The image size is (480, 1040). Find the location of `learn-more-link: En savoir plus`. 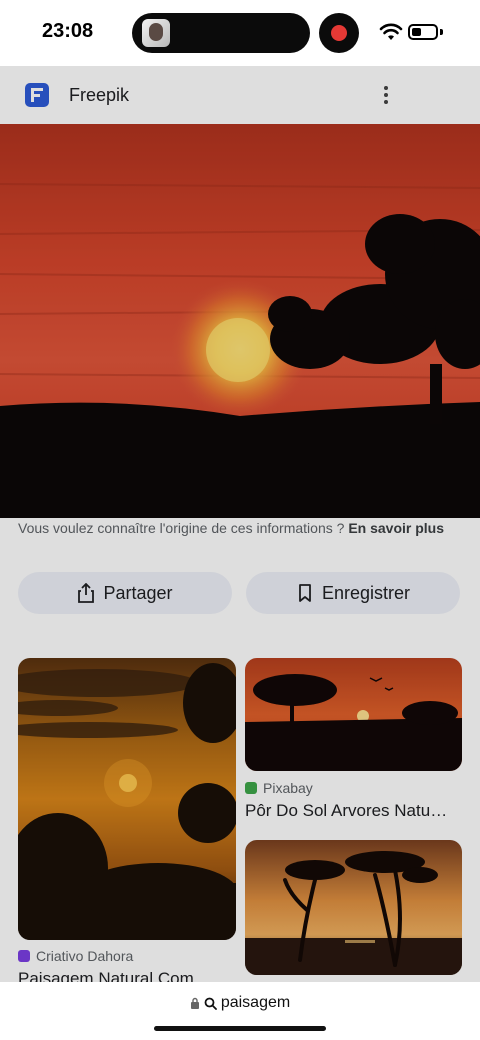

learn-more-link: En savoir plus is located at coordinates (396, 528).